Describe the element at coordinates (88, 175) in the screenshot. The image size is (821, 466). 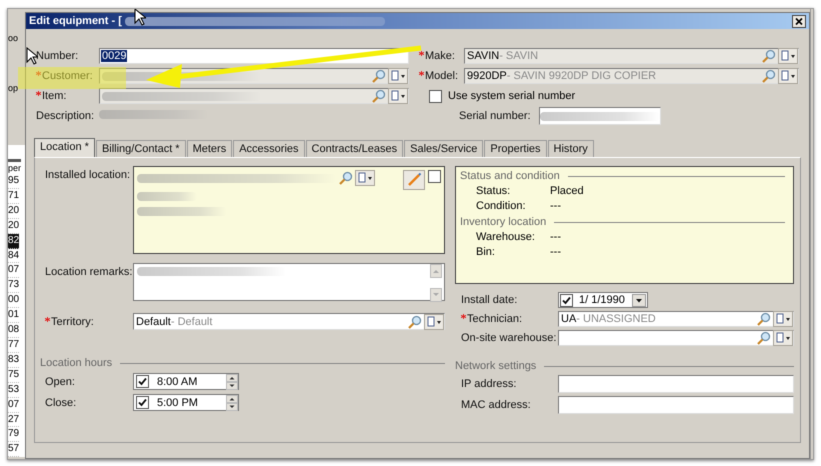
I see `field-label: Installed location:` at that location.